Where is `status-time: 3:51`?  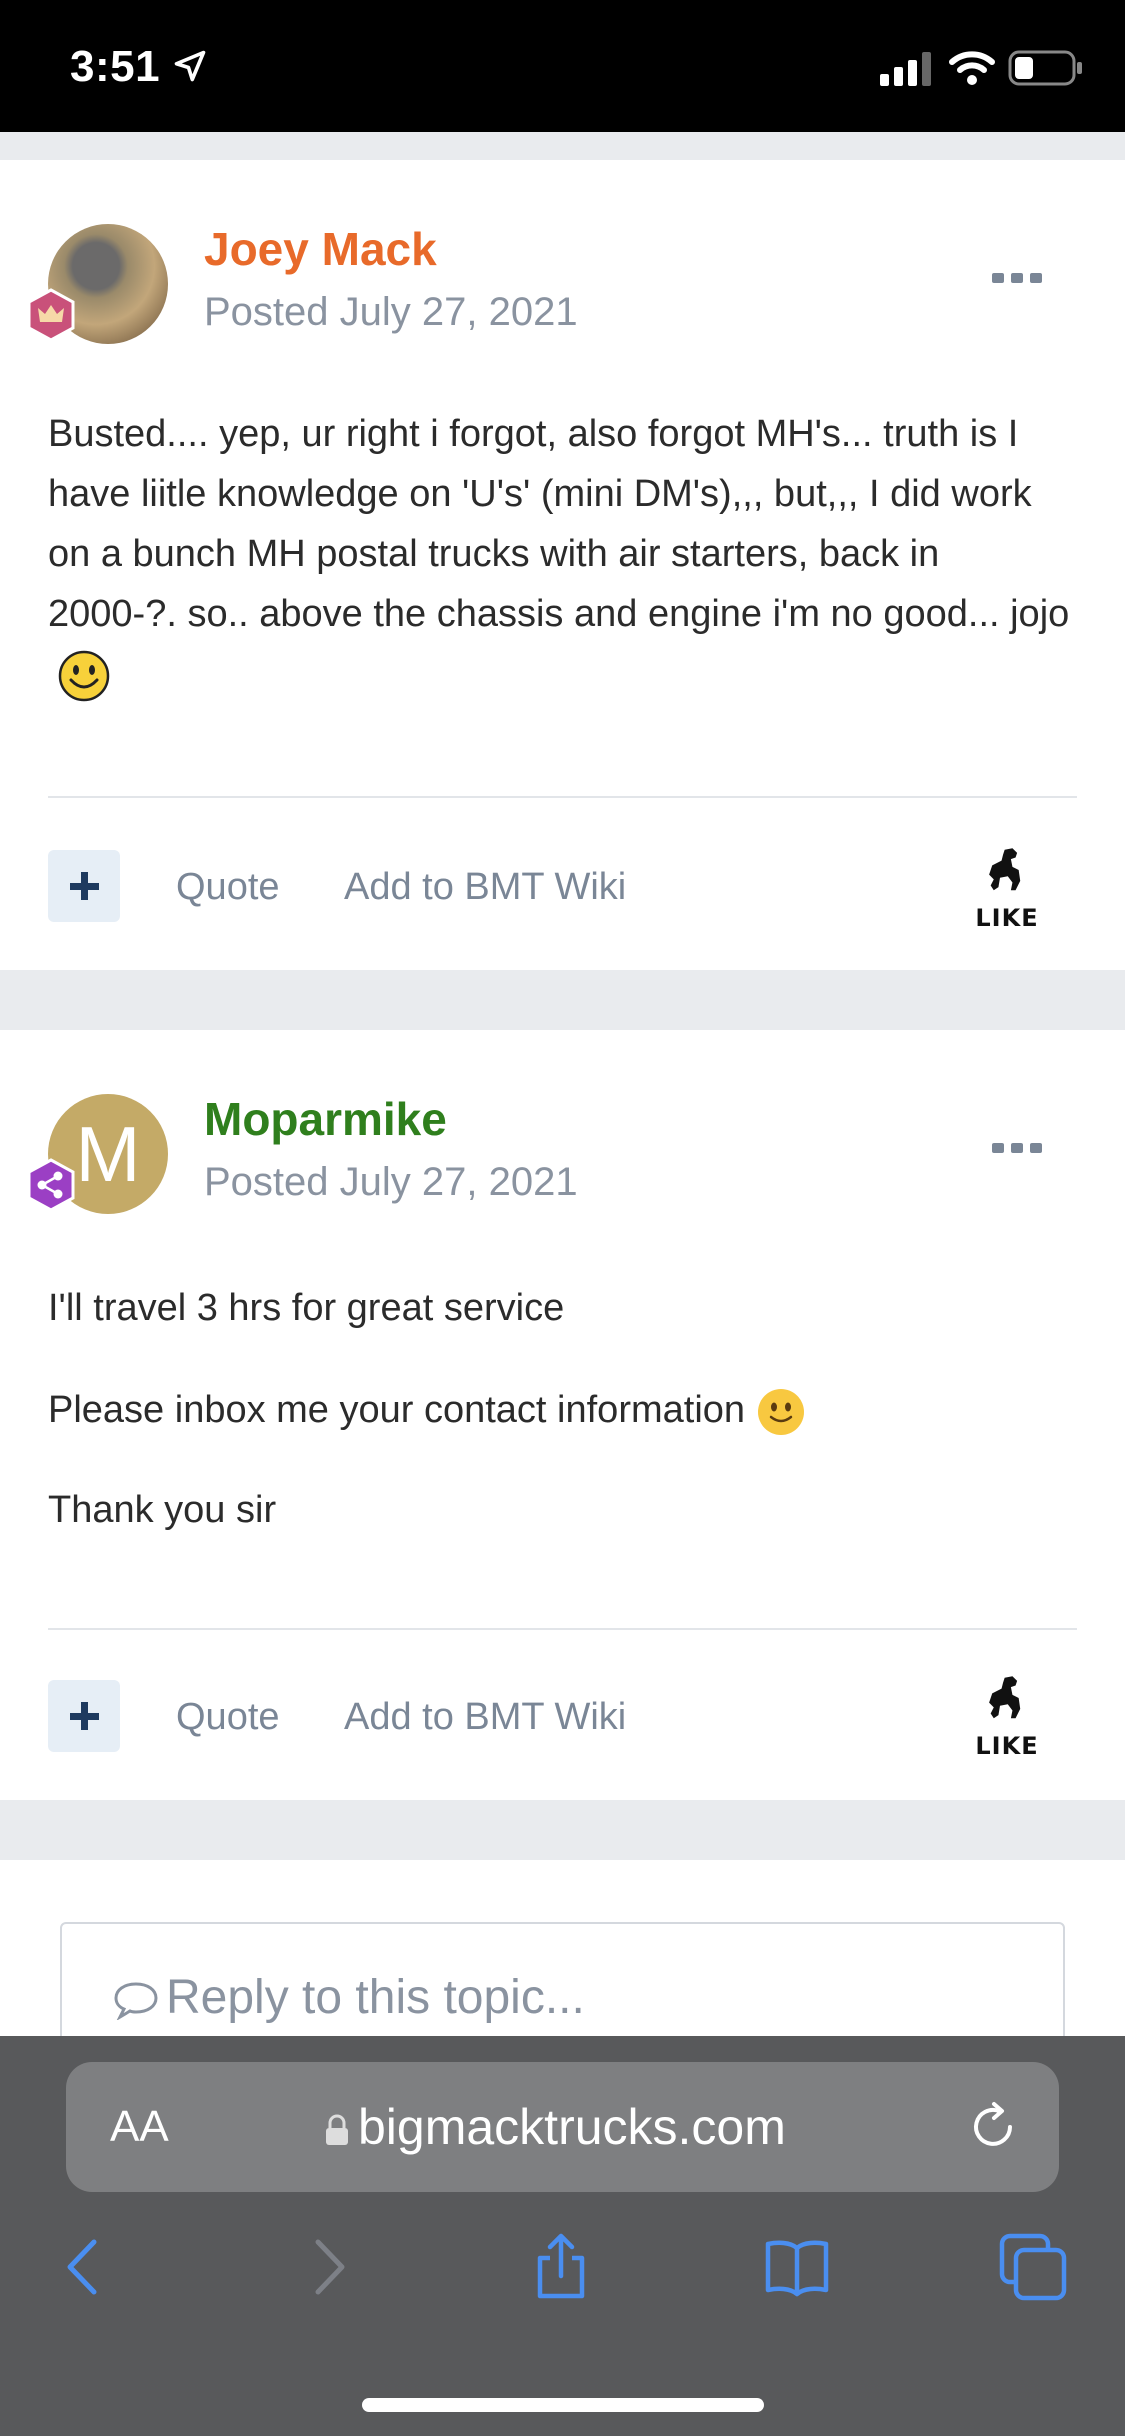 status-time: 3:51 is located at coordinates (115, 66).